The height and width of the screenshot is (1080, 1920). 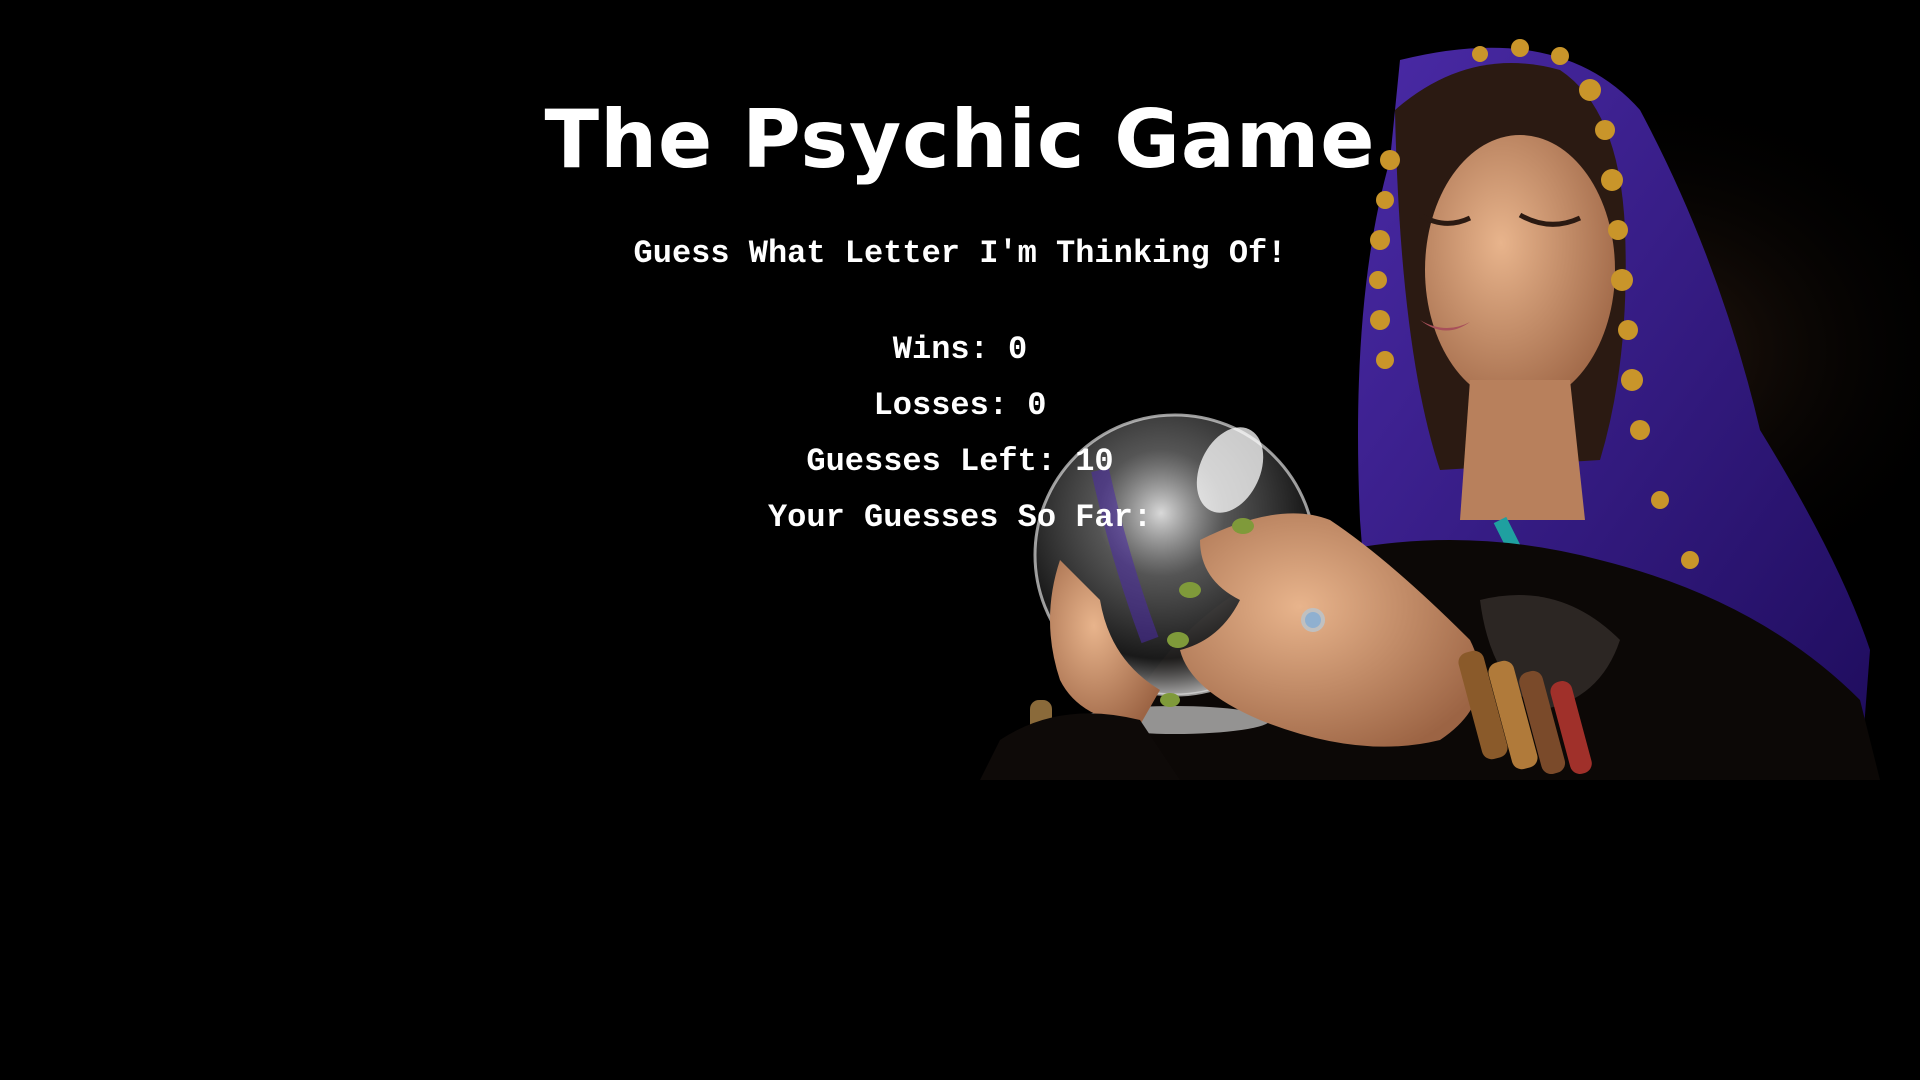 I want to click on losses-label: Losses:, so click(x=940, y=405).